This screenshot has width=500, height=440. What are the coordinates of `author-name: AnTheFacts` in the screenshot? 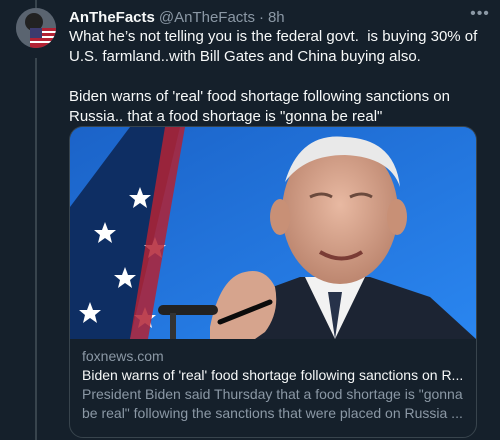 It's located at (112, 17).